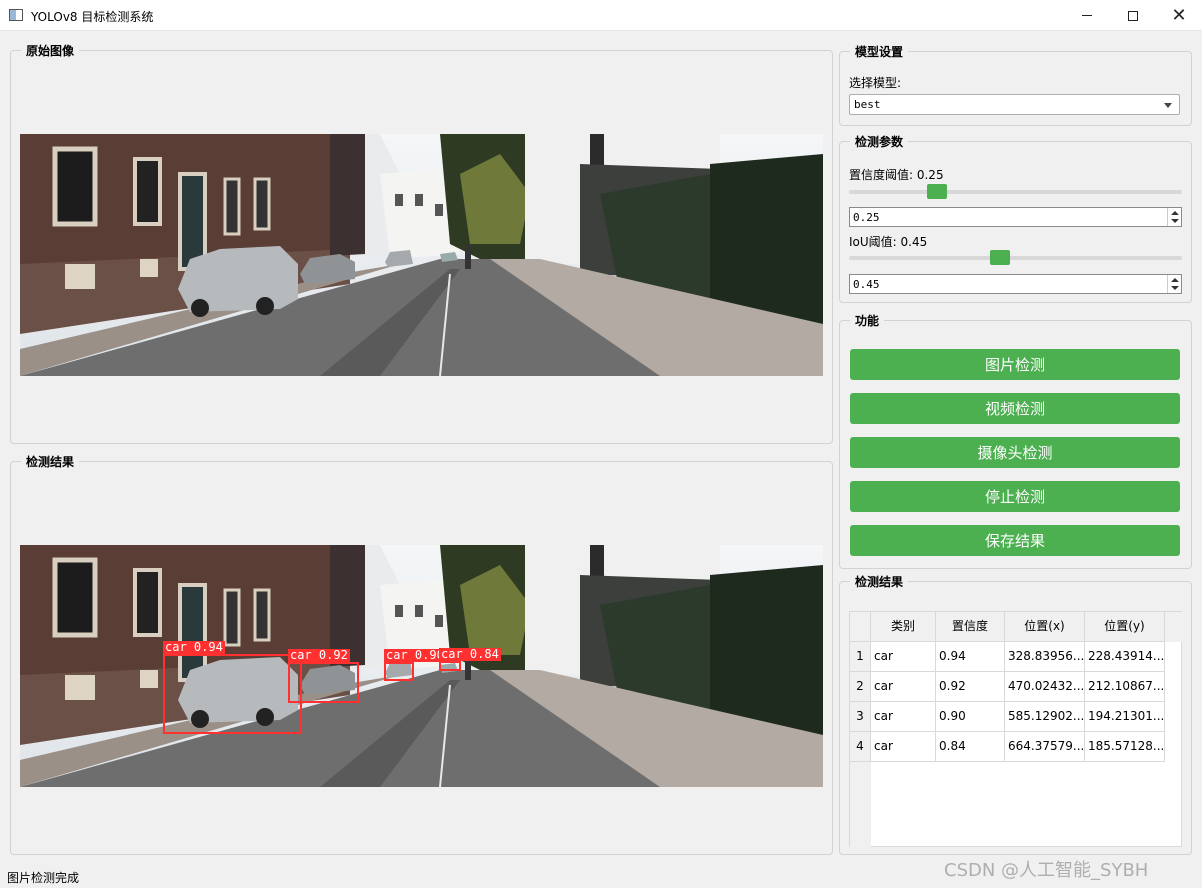  I want to click on maximize-icon, so click(1133, 15).